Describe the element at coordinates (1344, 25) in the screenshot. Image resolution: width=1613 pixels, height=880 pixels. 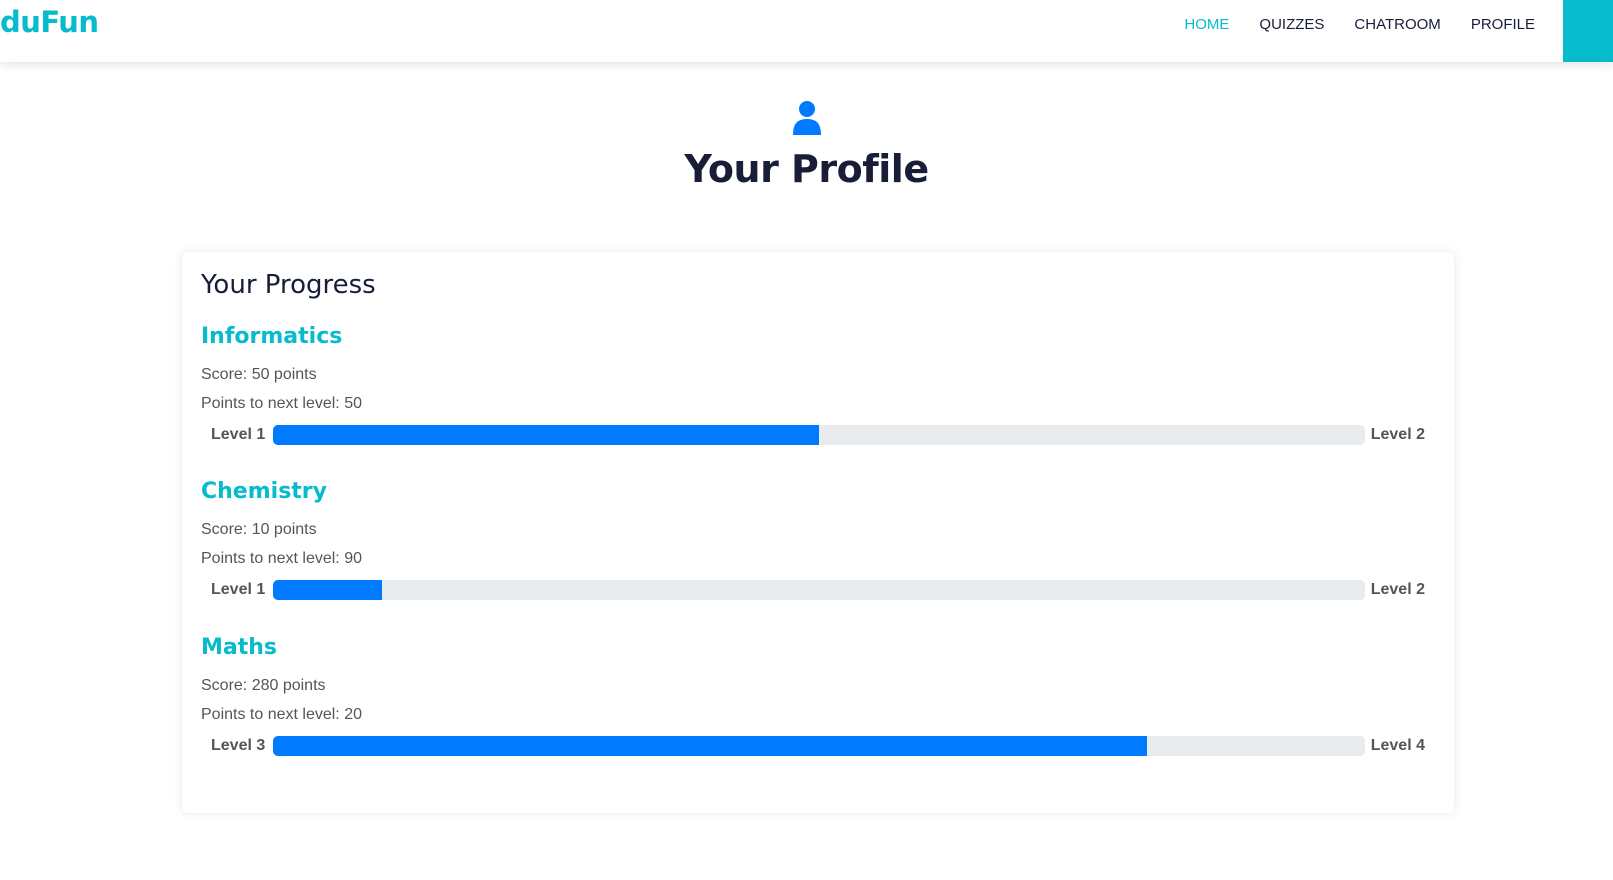
I see `nav-links: HOME QUIZZES CHATROOM PROFILE` at that location.